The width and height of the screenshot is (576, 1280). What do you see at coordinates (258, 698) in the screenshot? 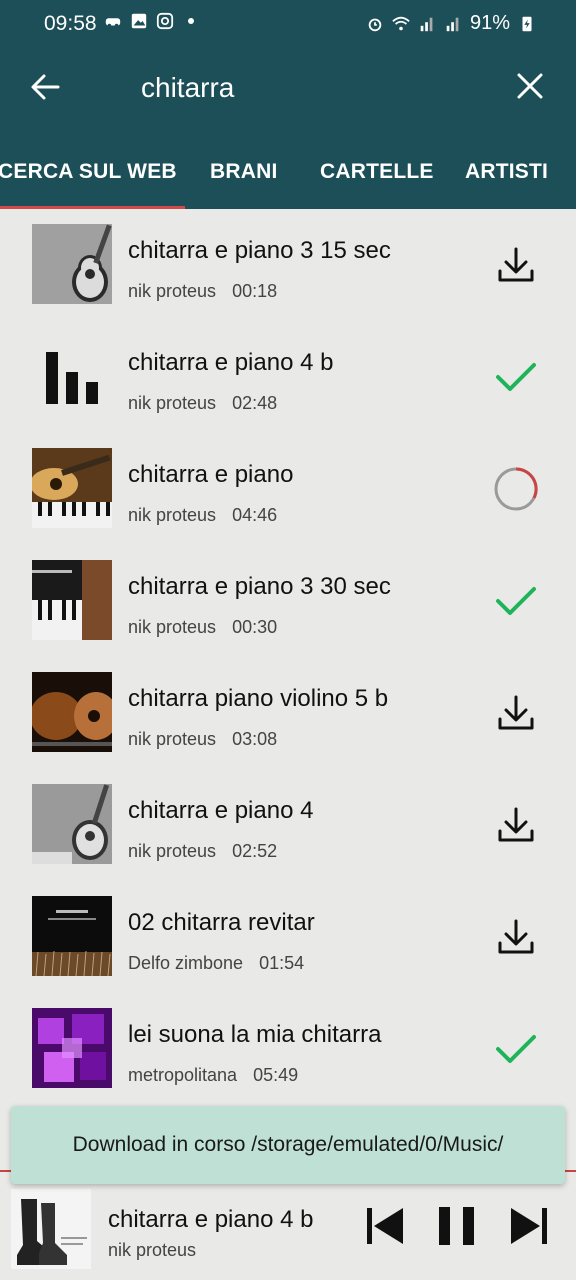
I see `track-title: chitarra piano violino 5 b` at bounding box center [258, 698].